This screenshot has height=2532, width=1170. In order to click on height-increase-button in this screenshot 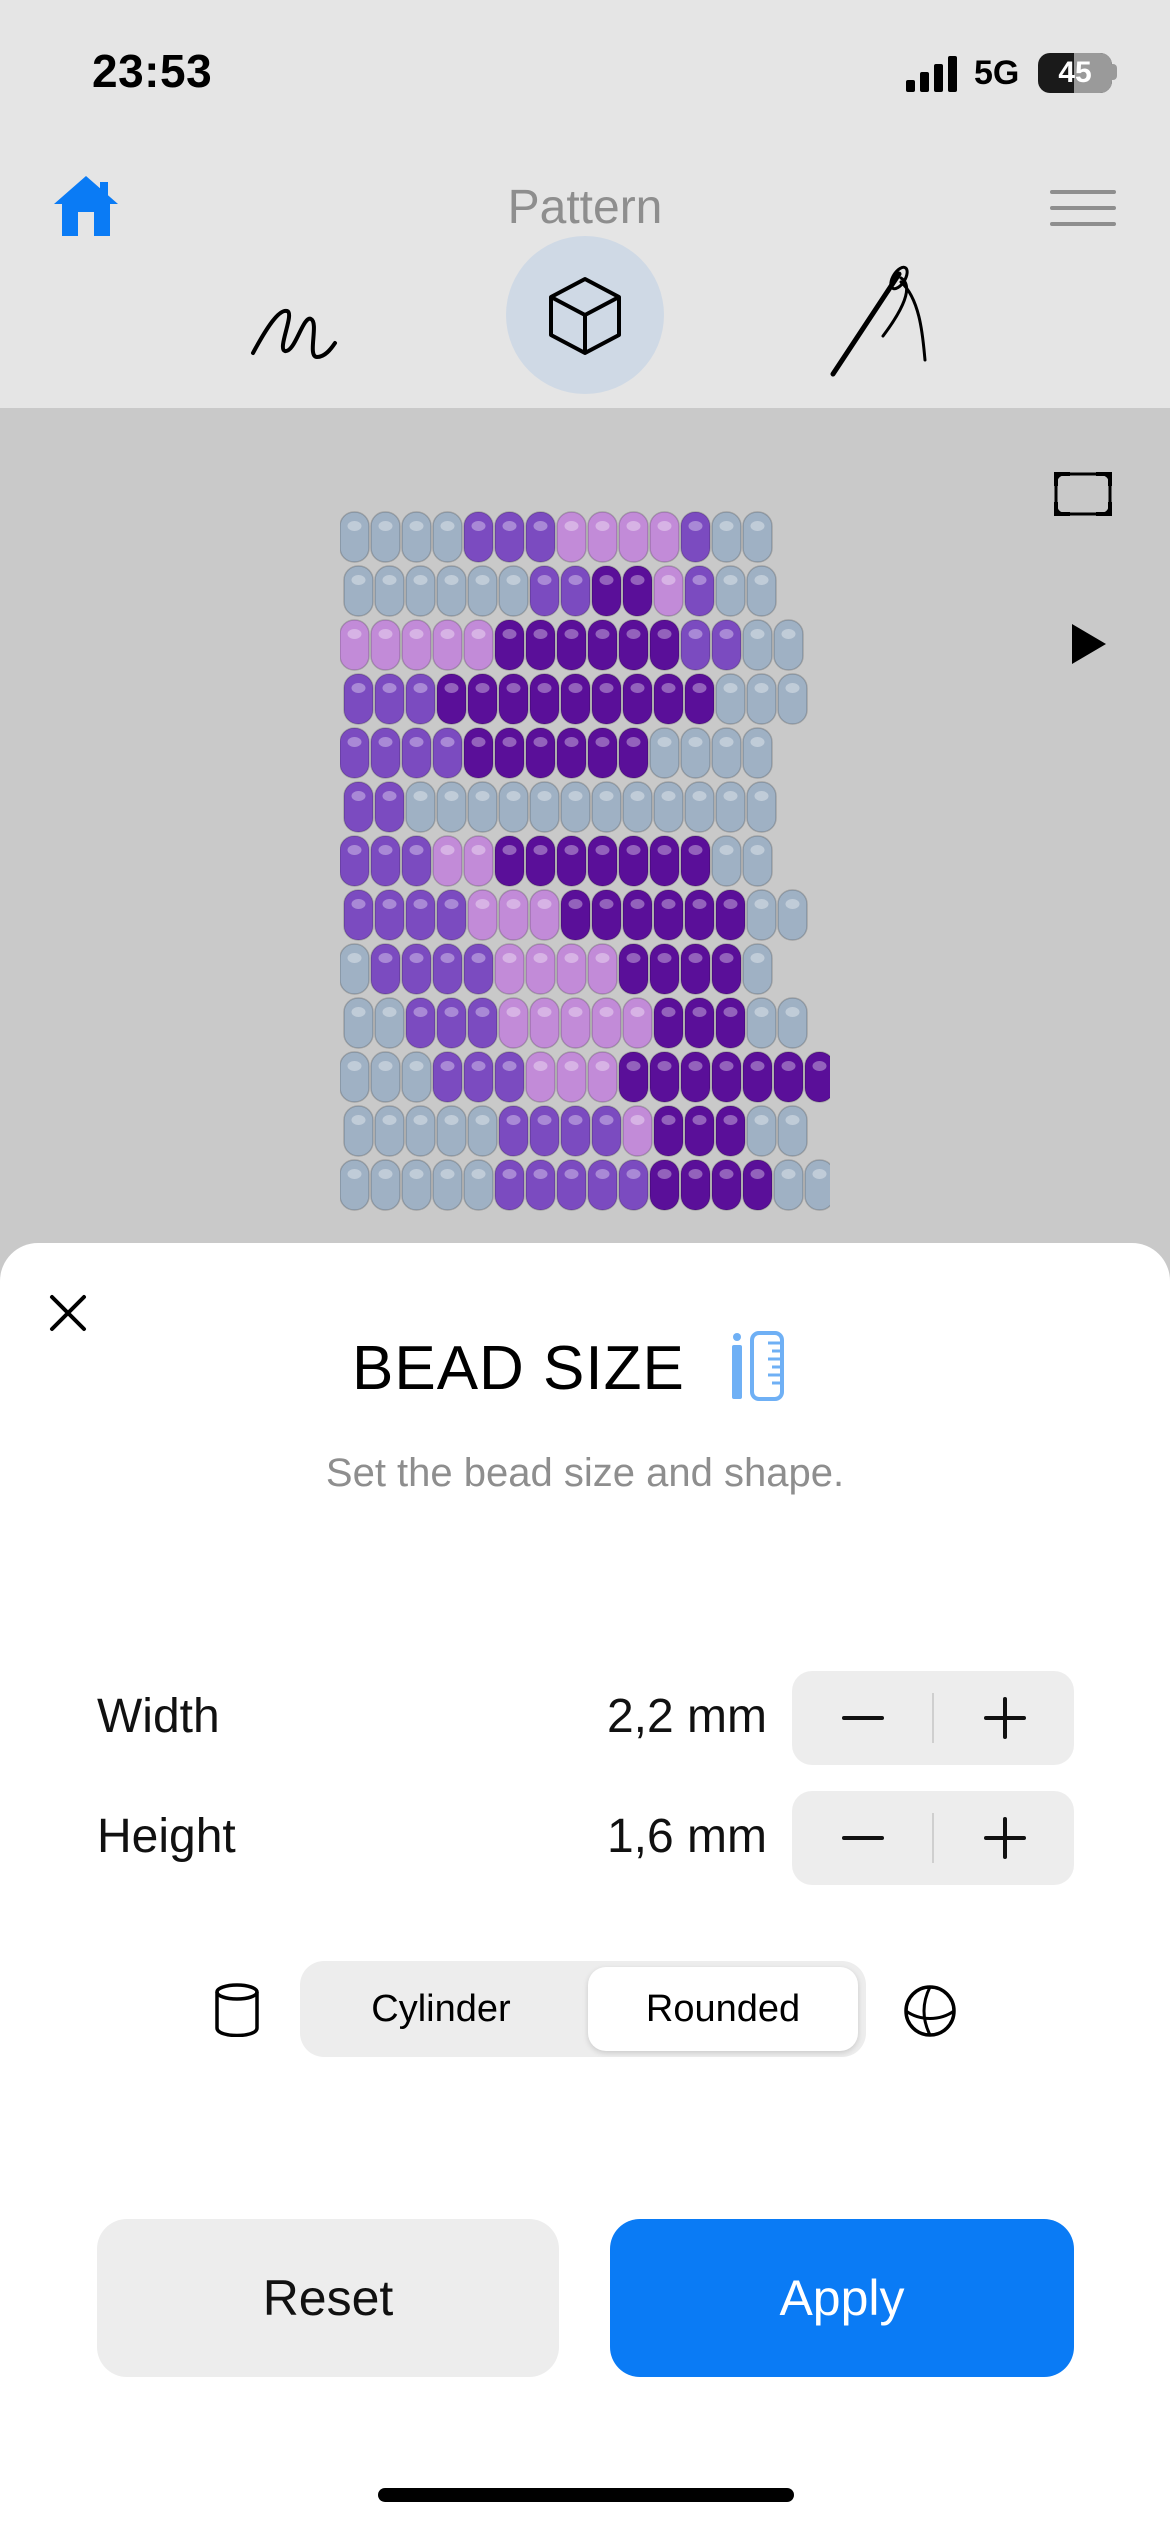, I will do `click(1004, 1838)`.